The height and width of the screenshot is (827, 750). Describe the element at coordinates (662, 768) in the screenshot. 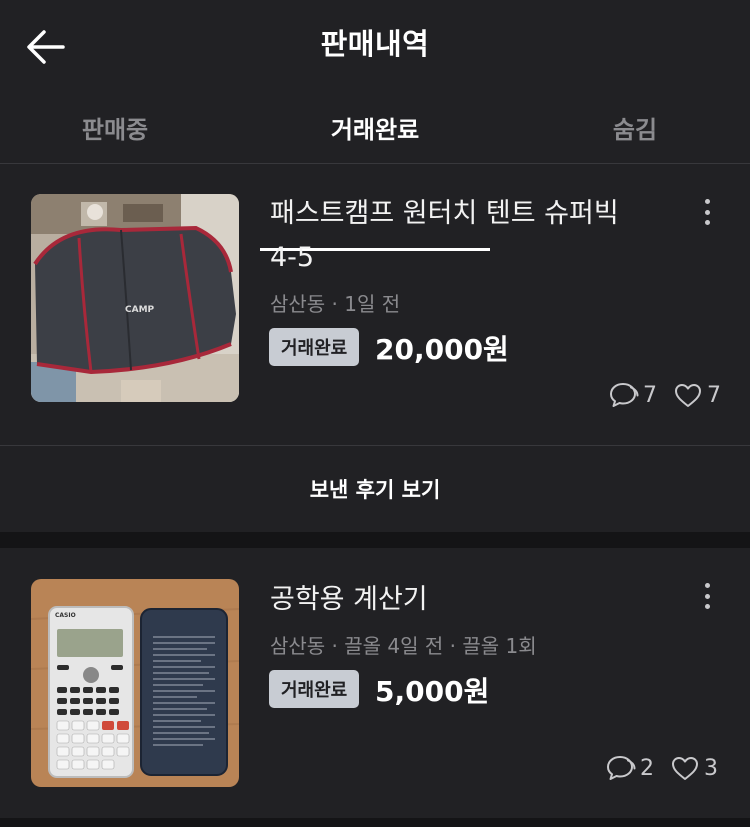

I see `item-counts: 2 3` at that location.